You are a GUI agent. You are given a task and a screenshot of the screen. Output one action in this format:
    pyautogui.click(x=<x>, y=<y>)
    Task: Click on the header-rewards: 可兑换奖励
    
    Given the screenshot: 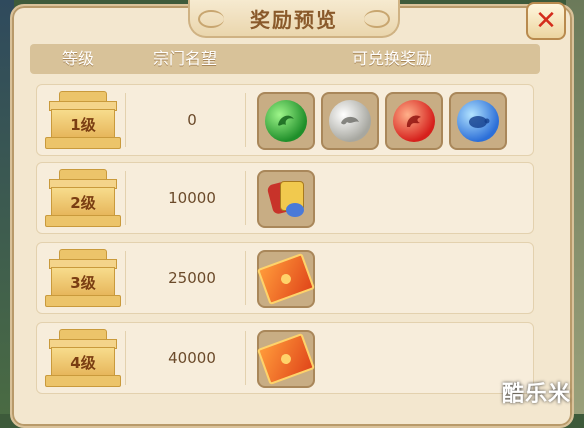 What is the action you would take?
    pyautogui.click(x=391, y=58)
    